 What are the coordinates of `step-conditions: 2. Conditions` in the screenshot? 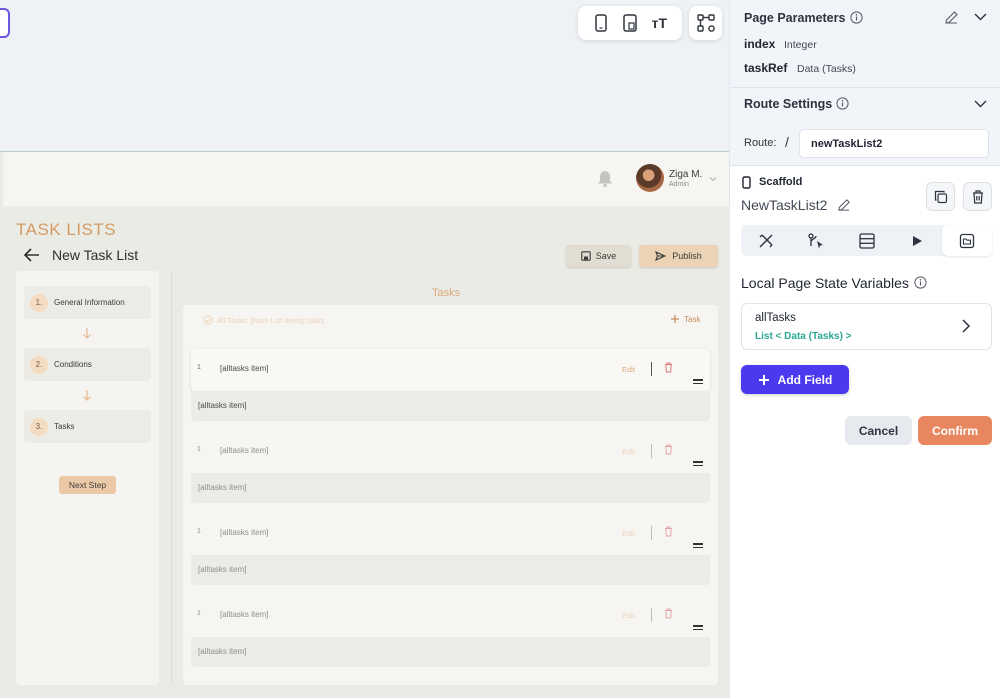 It's located at (87, 364).